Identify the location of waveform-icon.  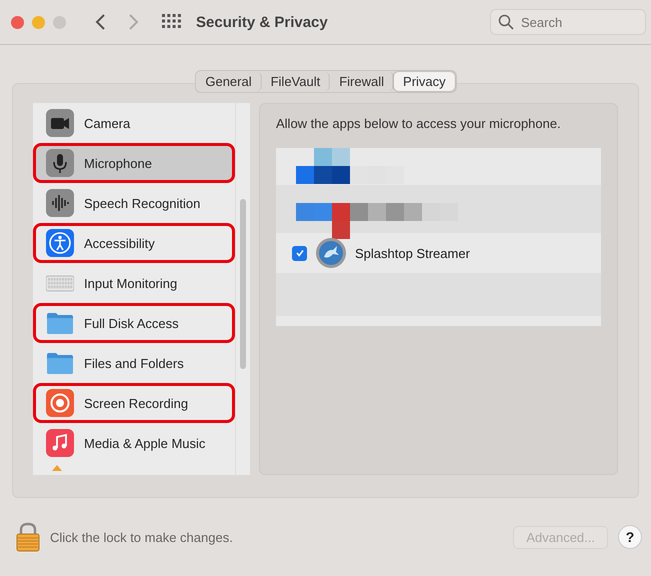
(60, 203).